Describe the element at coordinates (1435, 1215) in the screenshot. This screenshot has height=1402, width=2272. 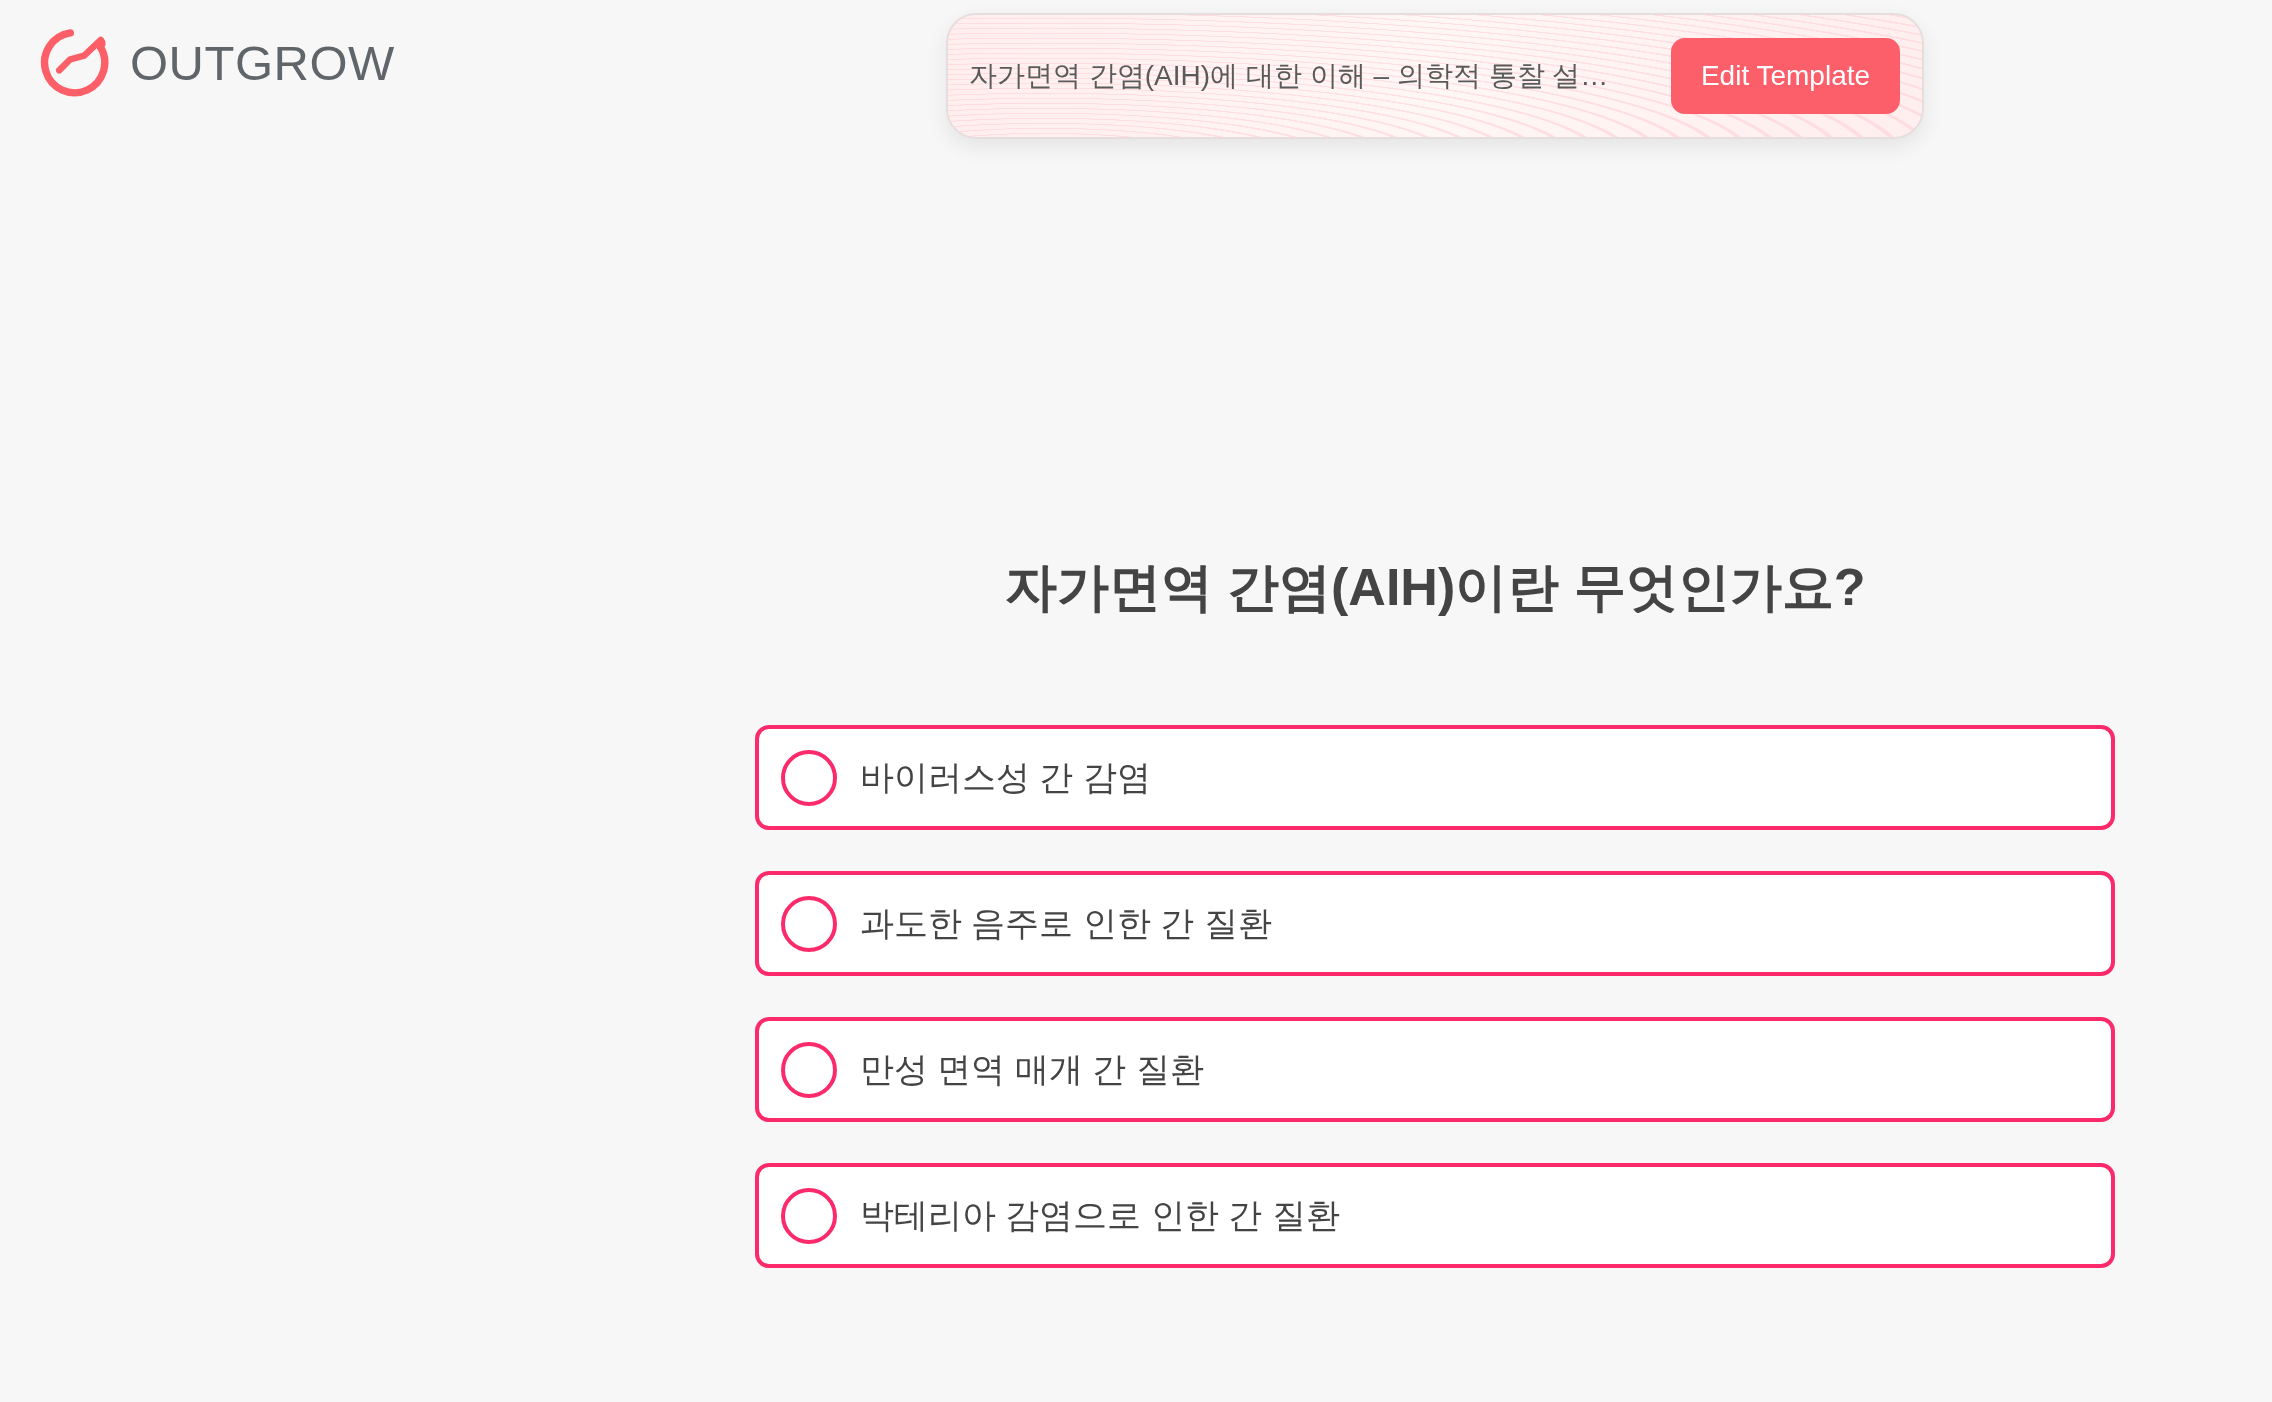
I see `answer-option: 박테리아 감염으로 인한 간 질환` at that location.